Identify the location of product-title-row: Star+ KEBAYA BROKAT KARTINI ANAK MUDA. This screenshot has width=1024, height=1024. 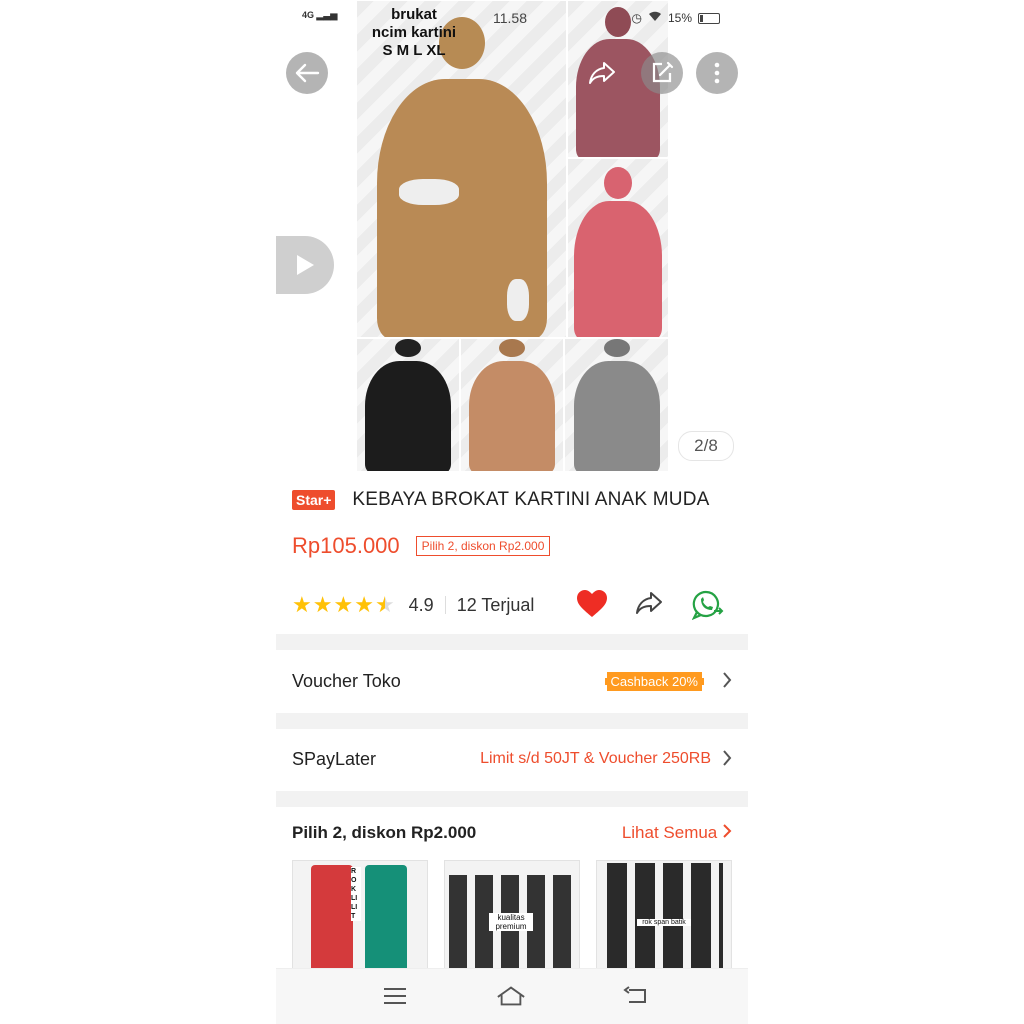
(512, 500).